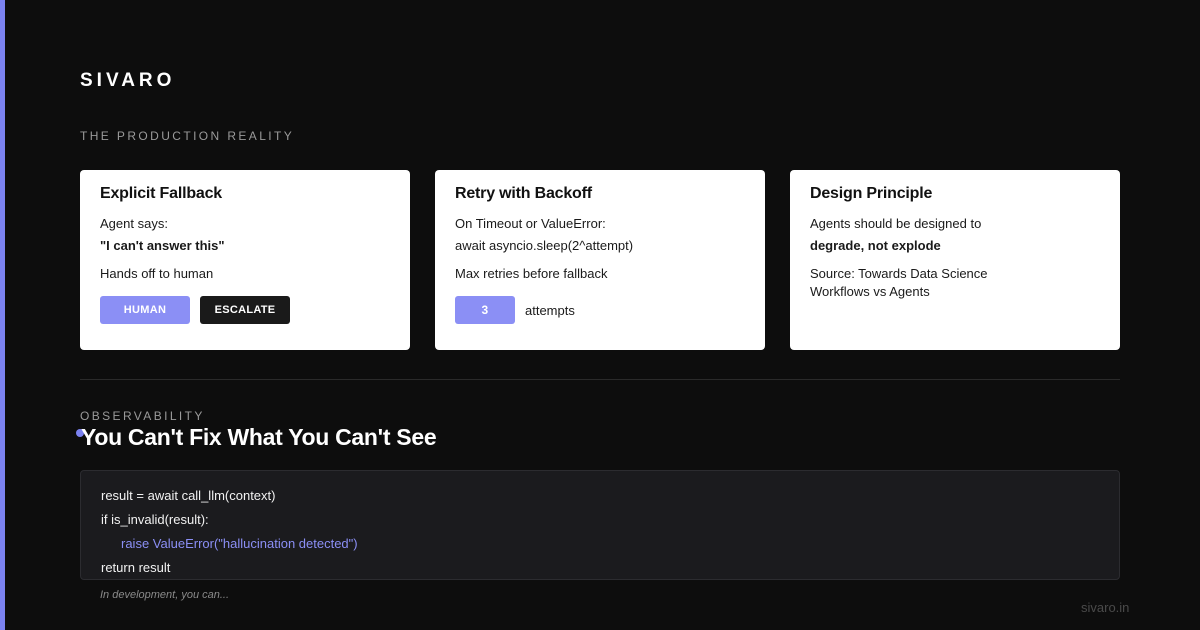  Describe the element at coordinates (544, 245) in the screenshot. I see `card-code-text: await asyncio.sleep(2^attempt)` at that location.